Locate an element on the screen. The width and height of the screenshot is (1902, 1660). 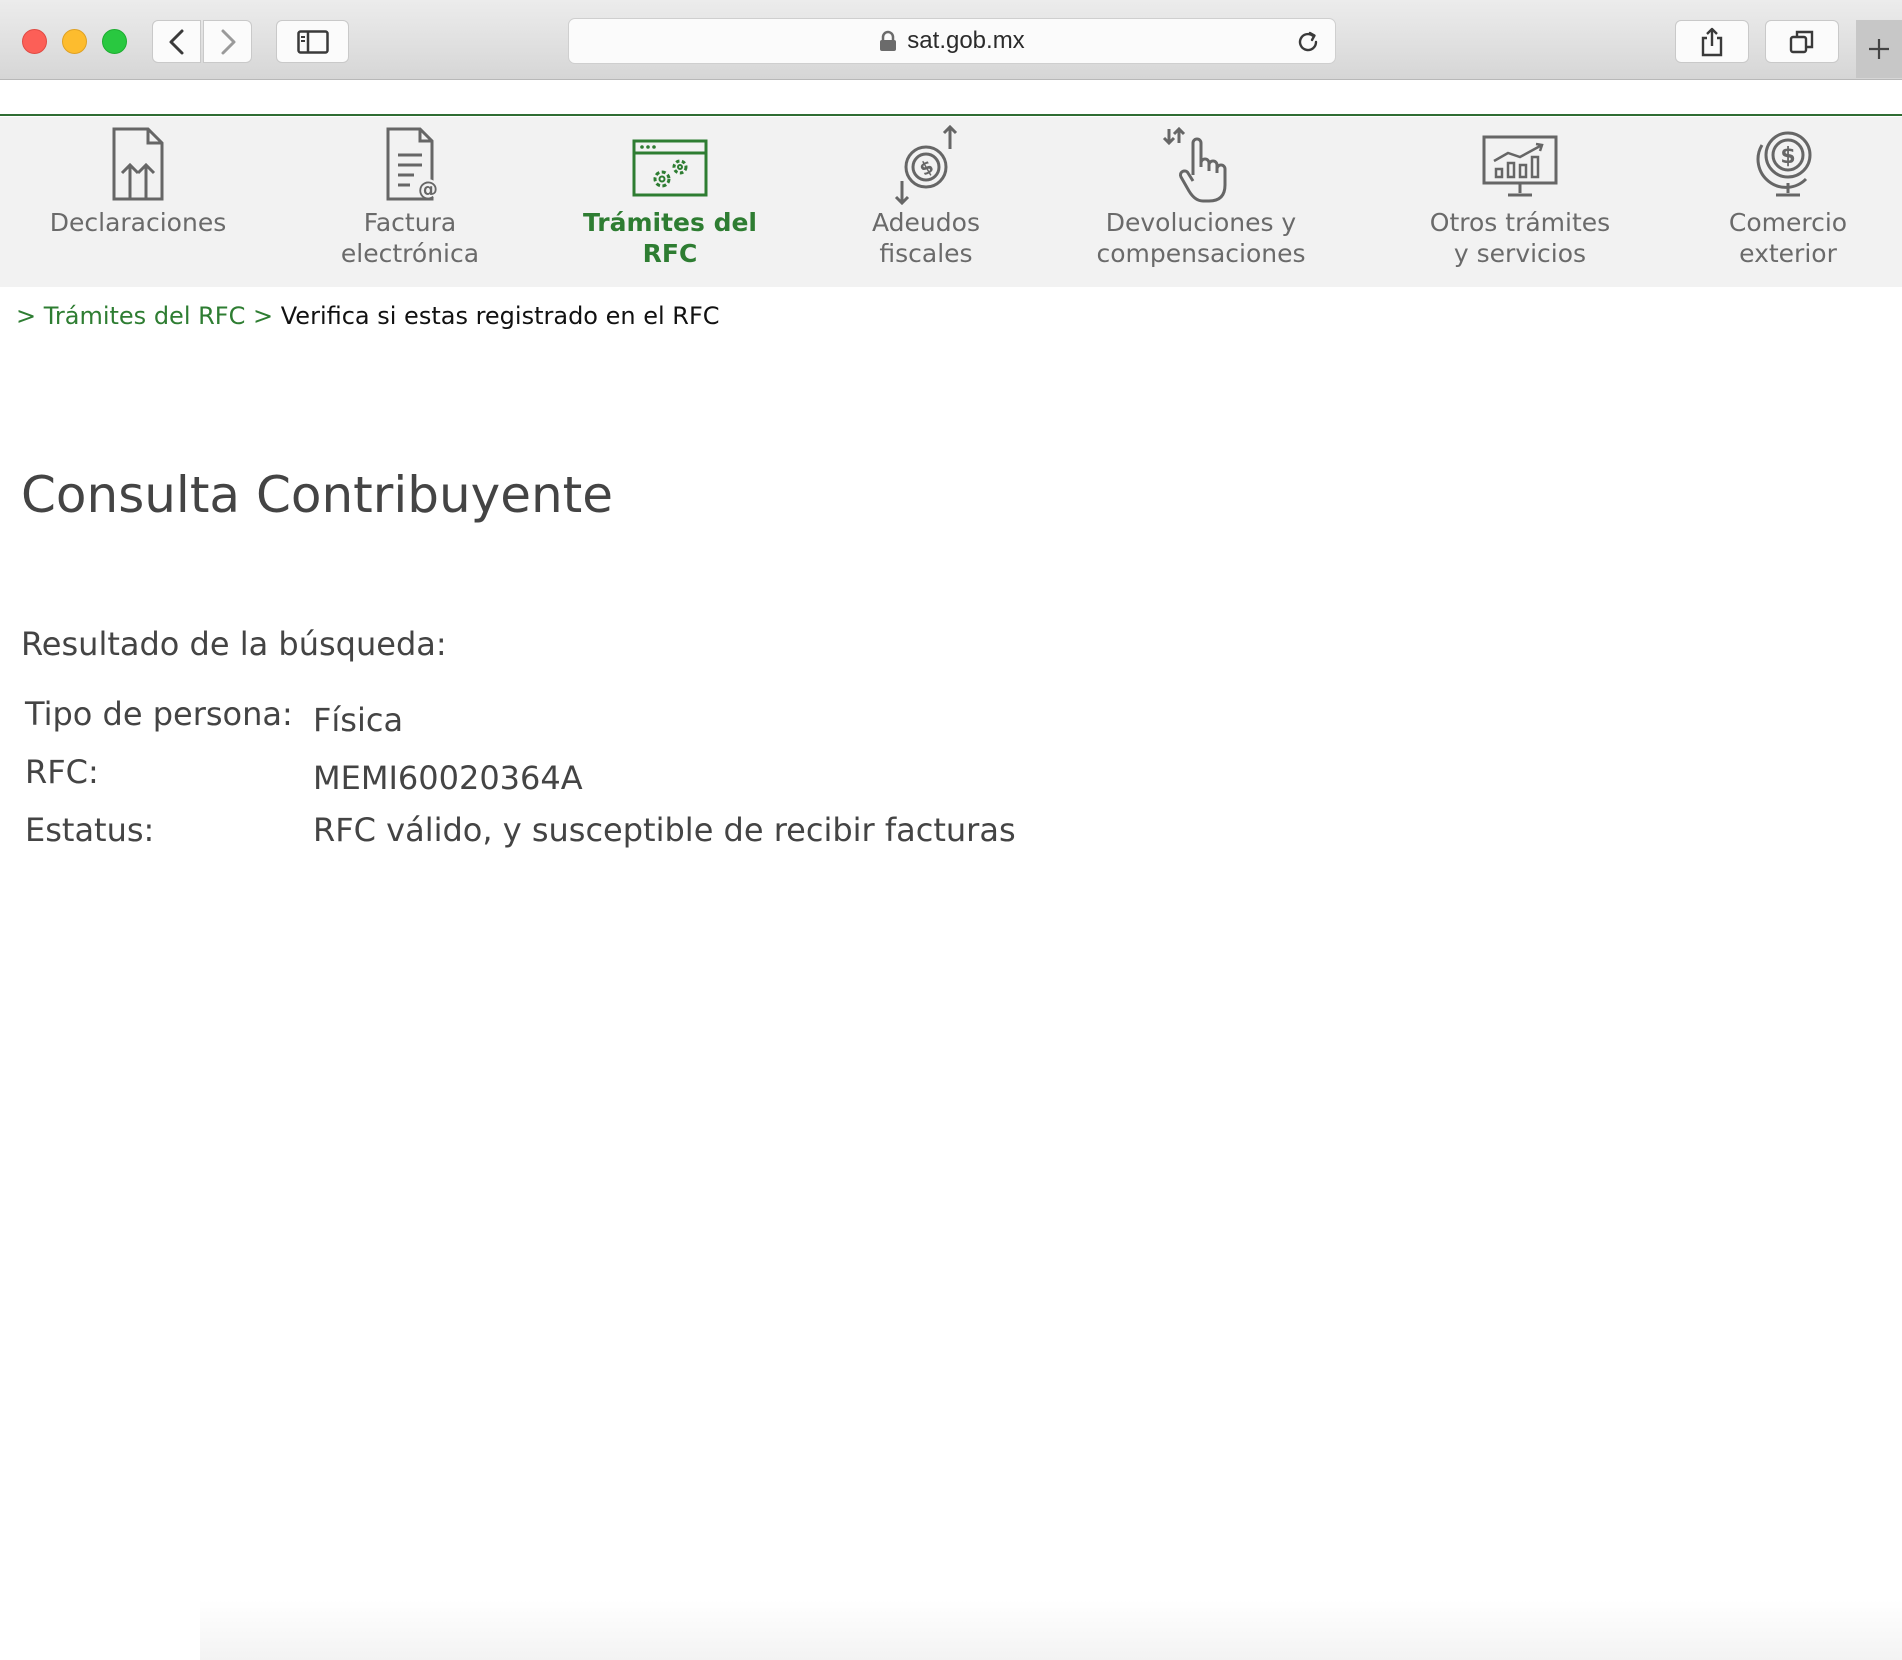
result-value: MEMI60020364A is located at coordinates (448, 778).